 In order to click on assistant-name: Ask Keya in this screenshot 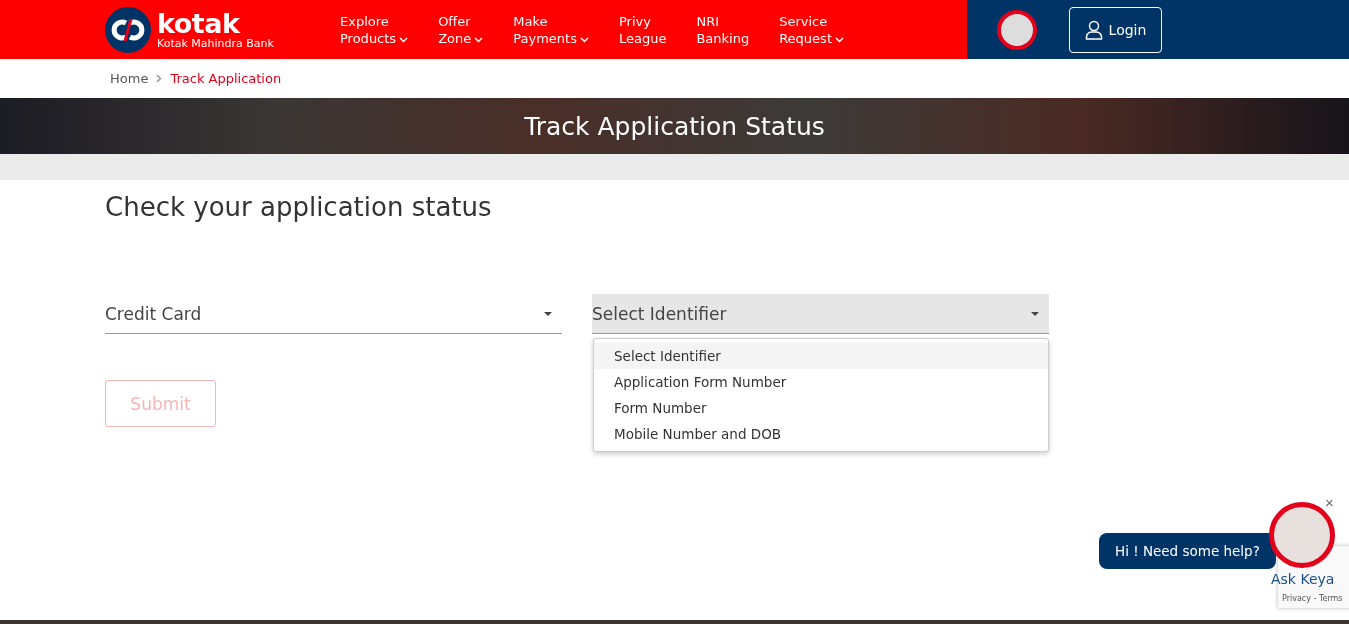, I will do `click(1303, 579)`.